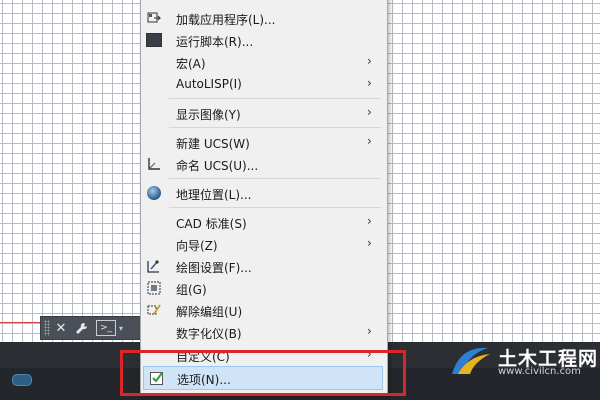 The image size is (600, 400). Describe the element at coordinates (263, 288) in the screenshot. I see `menu-item-group: 组(G)` at that location.